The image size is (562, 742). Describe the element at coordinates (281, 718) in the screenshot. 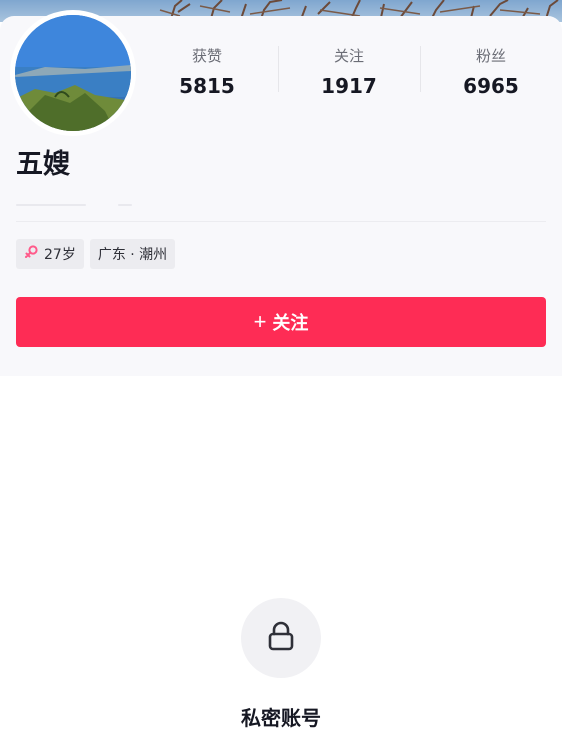

I see `private-account-label: 私密账号` at that location.